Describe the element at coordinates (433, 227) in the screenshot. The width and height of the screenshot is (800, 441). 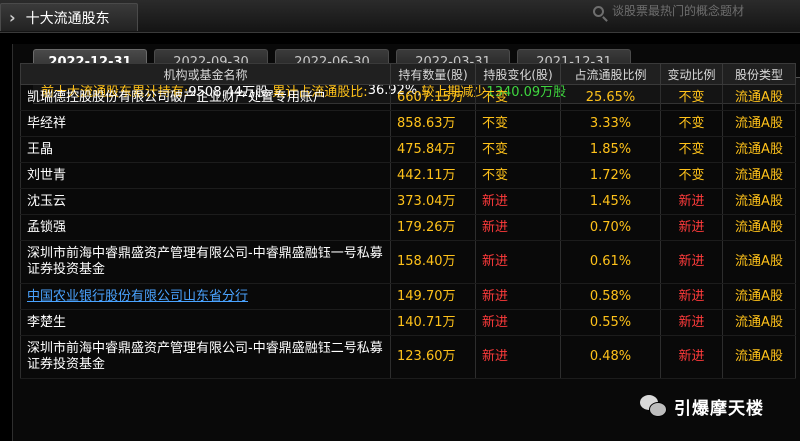
I see `holding-qty: 179.26万` at that location.